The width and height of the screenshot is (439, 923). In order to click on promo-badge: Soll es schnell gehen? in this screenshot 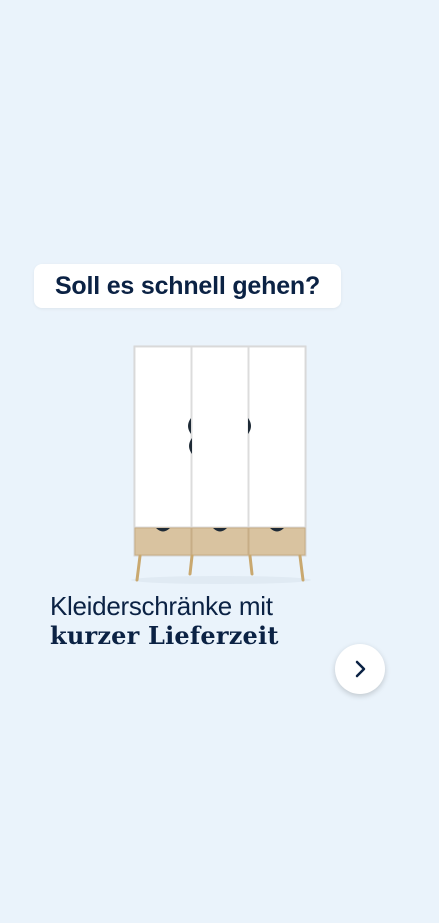, I will do `click(187, 286)`.